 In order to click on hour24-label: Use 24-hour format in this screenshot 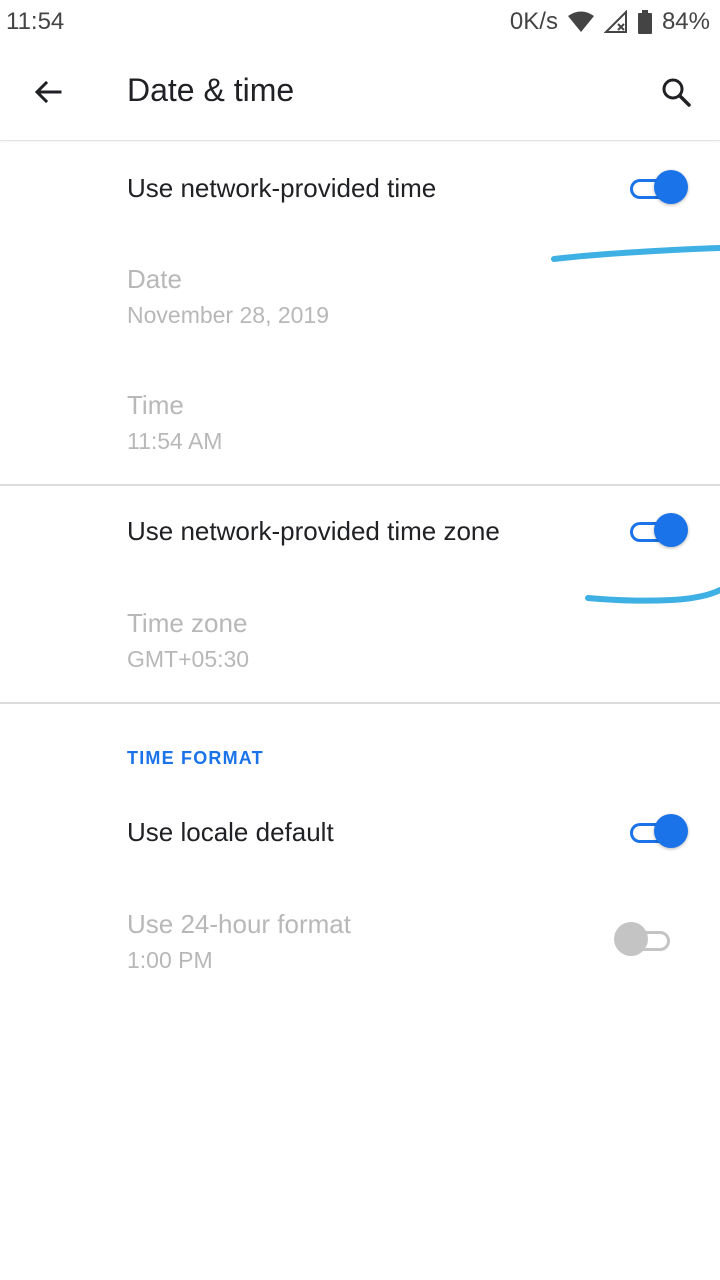, I will do `click(239, 924)`.